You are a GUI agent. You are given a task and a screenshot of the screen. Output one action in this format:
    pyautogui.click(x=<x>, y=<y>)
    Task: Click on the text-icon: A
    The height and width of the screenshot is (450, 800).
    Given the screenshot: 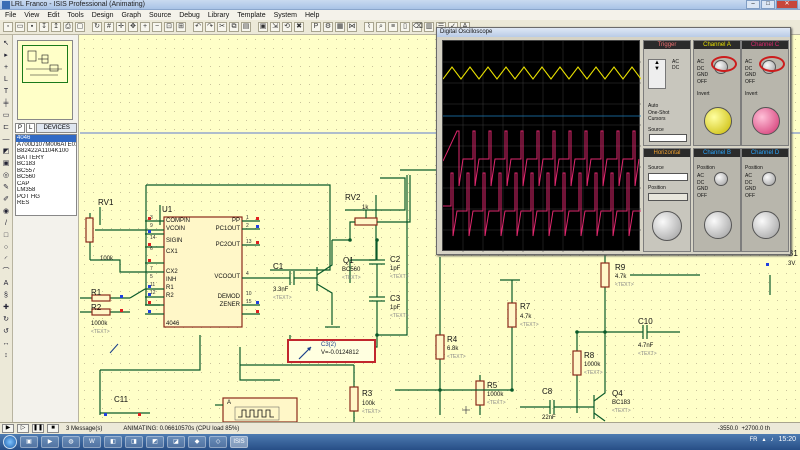 What is the action you would take?
    pyautogui.click(x=6, y=283)
    